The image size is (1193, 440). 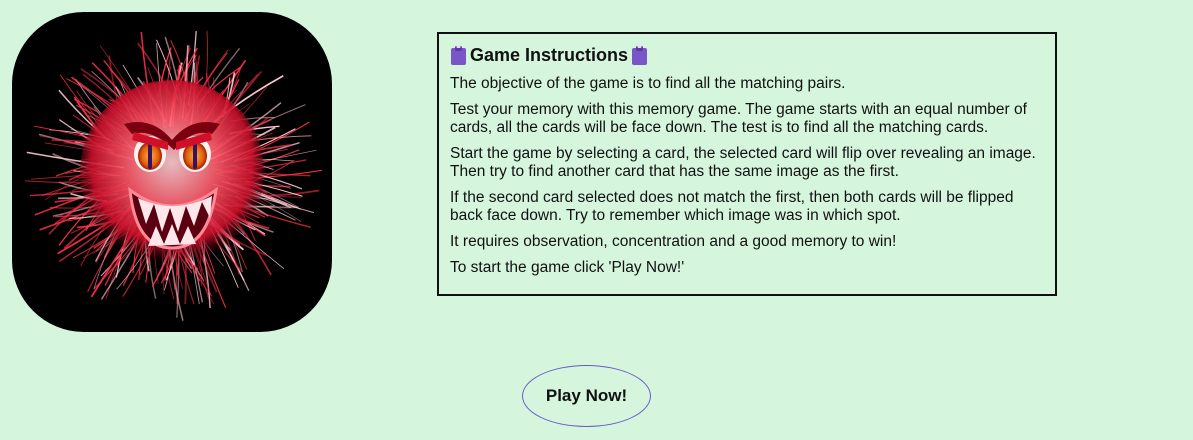 What do you see at coordinates (747, 55) in the screenshot?
I see `instructions-heading: Game Instructions` at bounding box center [747, 55].